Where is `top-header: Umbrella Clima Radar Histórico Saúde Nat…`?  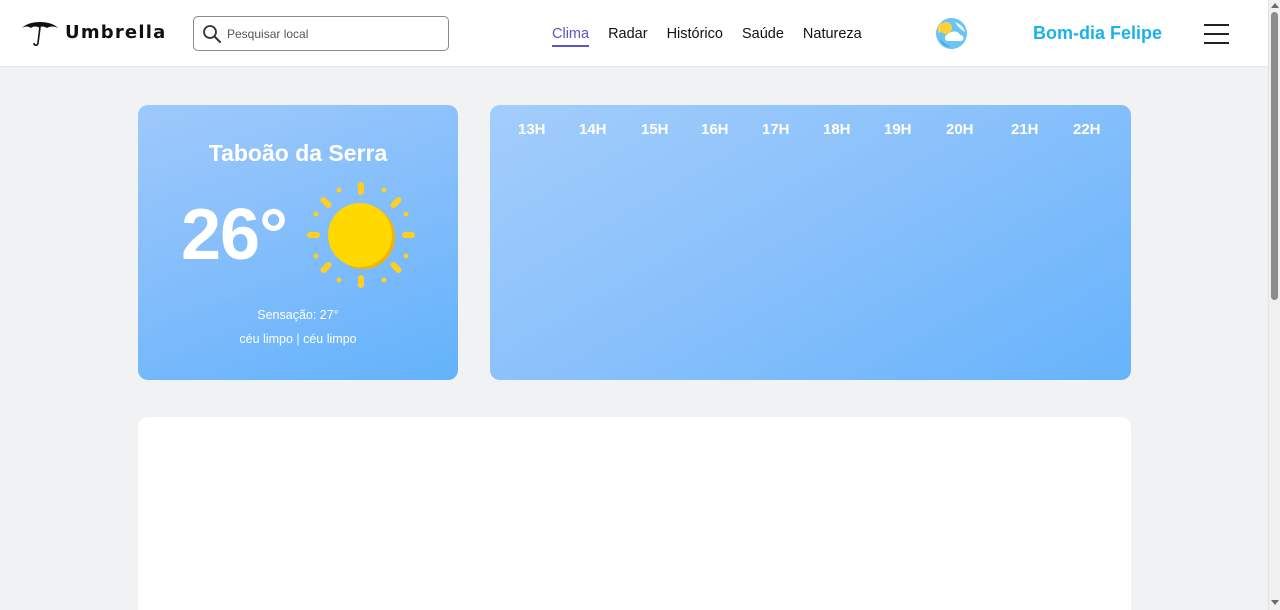 top-header: Umbrella Clima Radar Histórico Saúde Nat… is located at coordinates (634, 33).